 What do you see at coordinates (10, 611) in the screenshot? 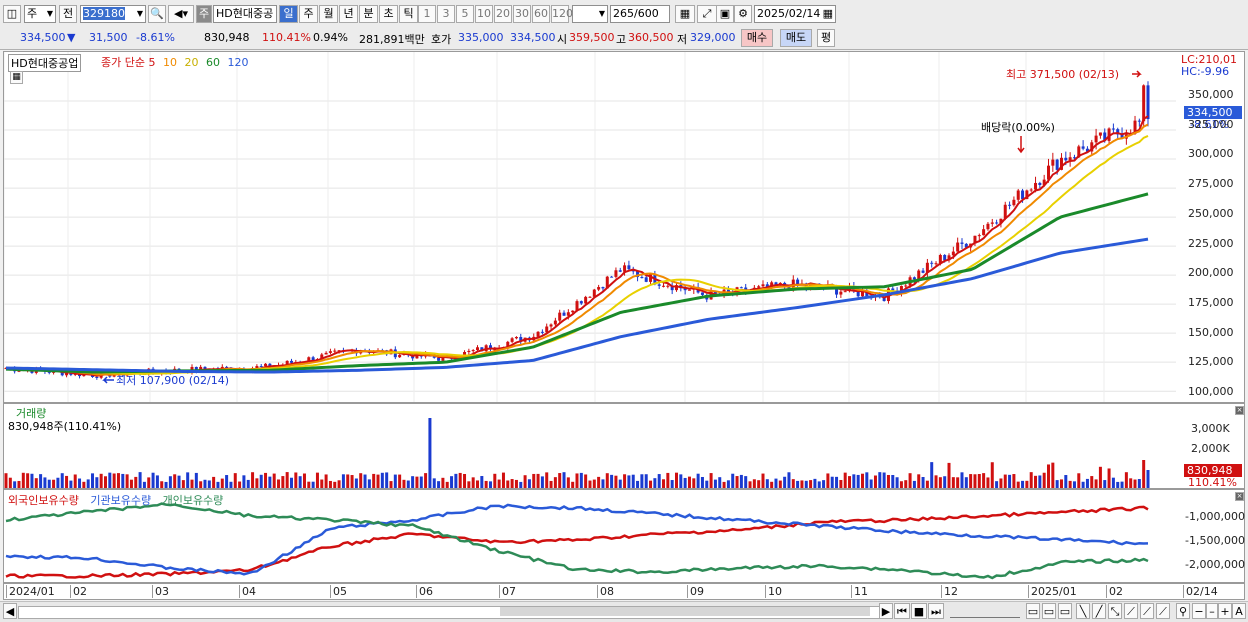
I see `scroll-left-icon: ◀` at bounding box center [10, 611].